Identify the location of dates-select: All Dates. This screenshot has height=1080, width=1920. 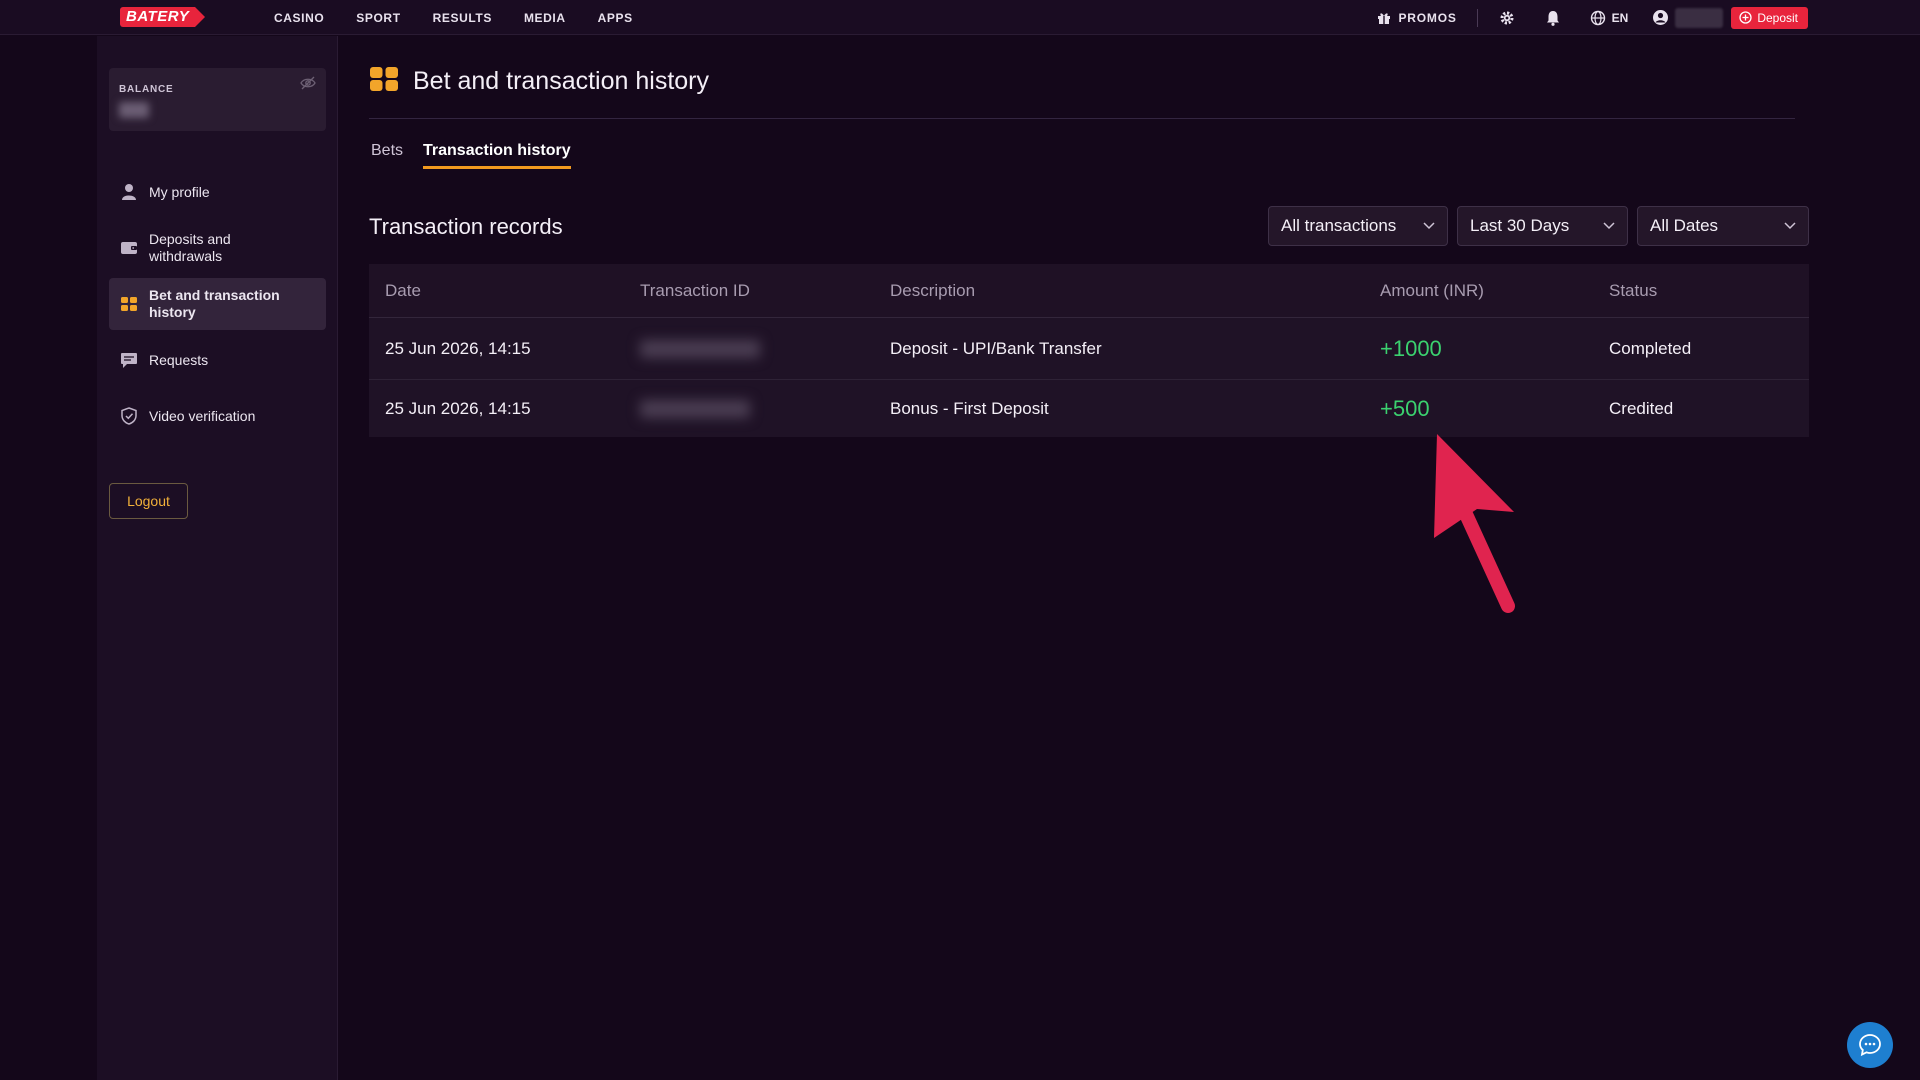
(1723, 226).